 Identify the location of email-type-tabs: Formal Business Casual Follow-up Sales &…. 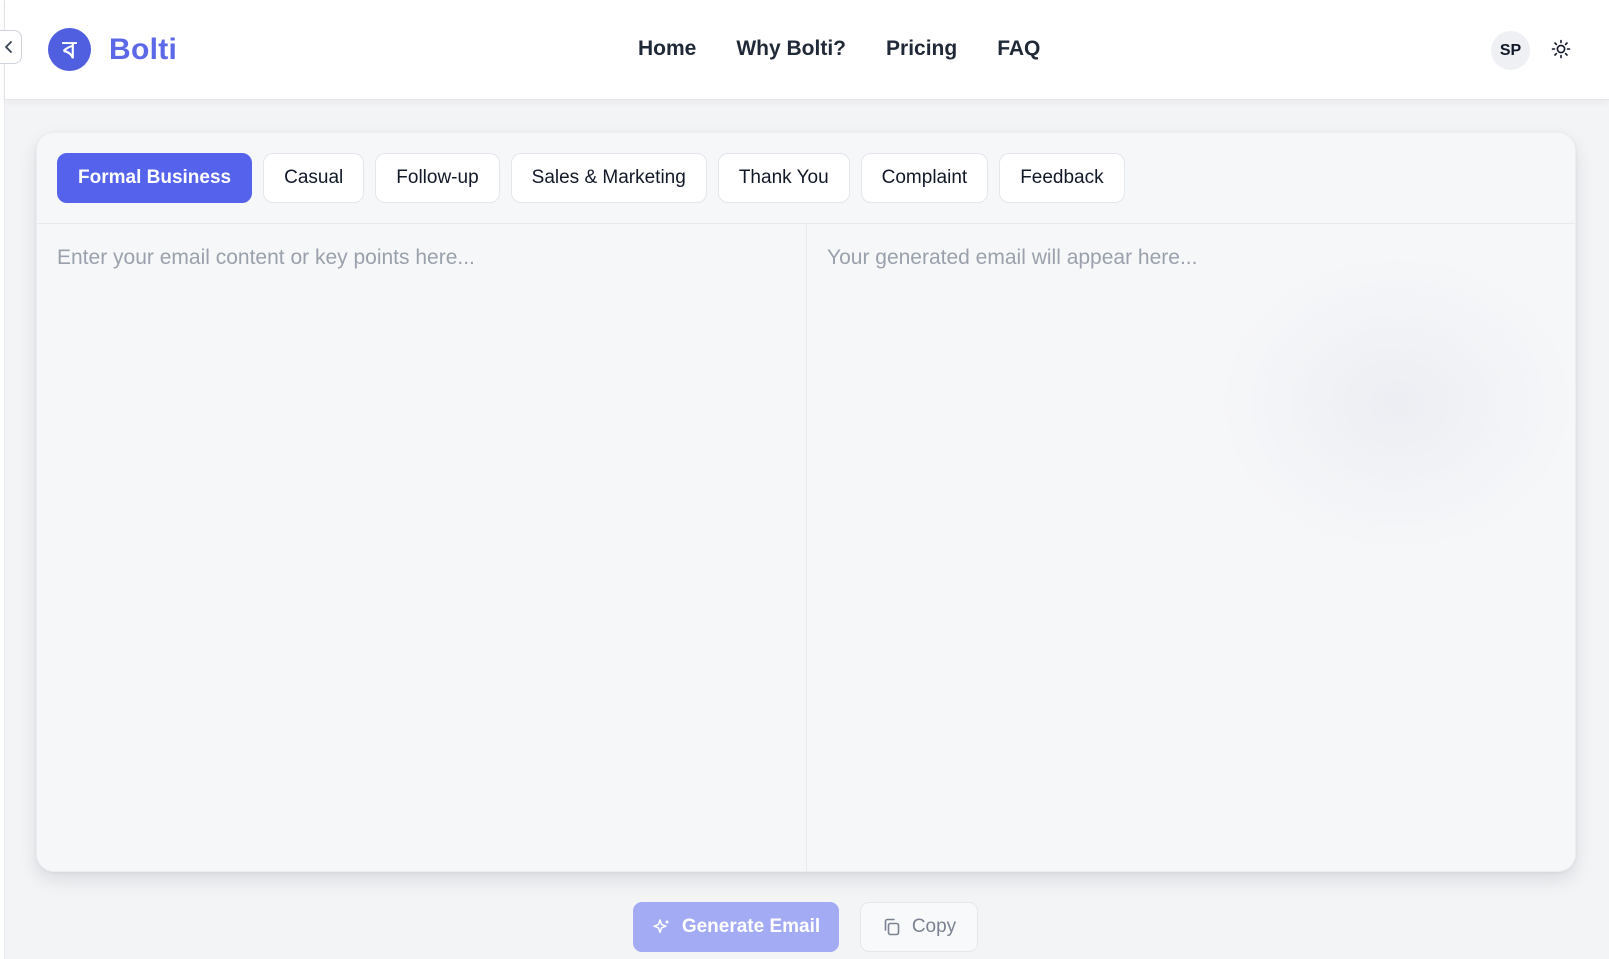
(591, 178).